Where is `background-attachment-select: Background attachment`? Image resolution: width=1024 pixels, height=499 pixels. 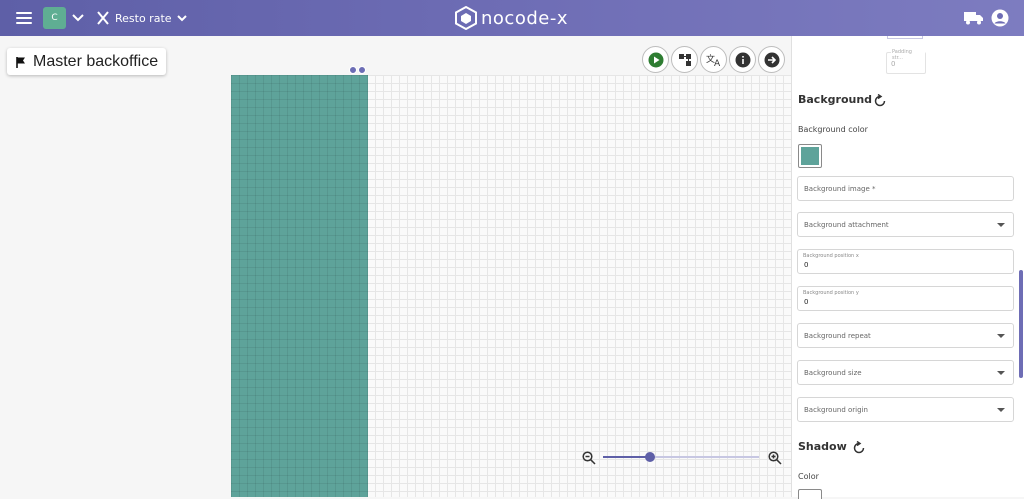 background-attachment-select: Background attachment is located at coordinates (905, 224).